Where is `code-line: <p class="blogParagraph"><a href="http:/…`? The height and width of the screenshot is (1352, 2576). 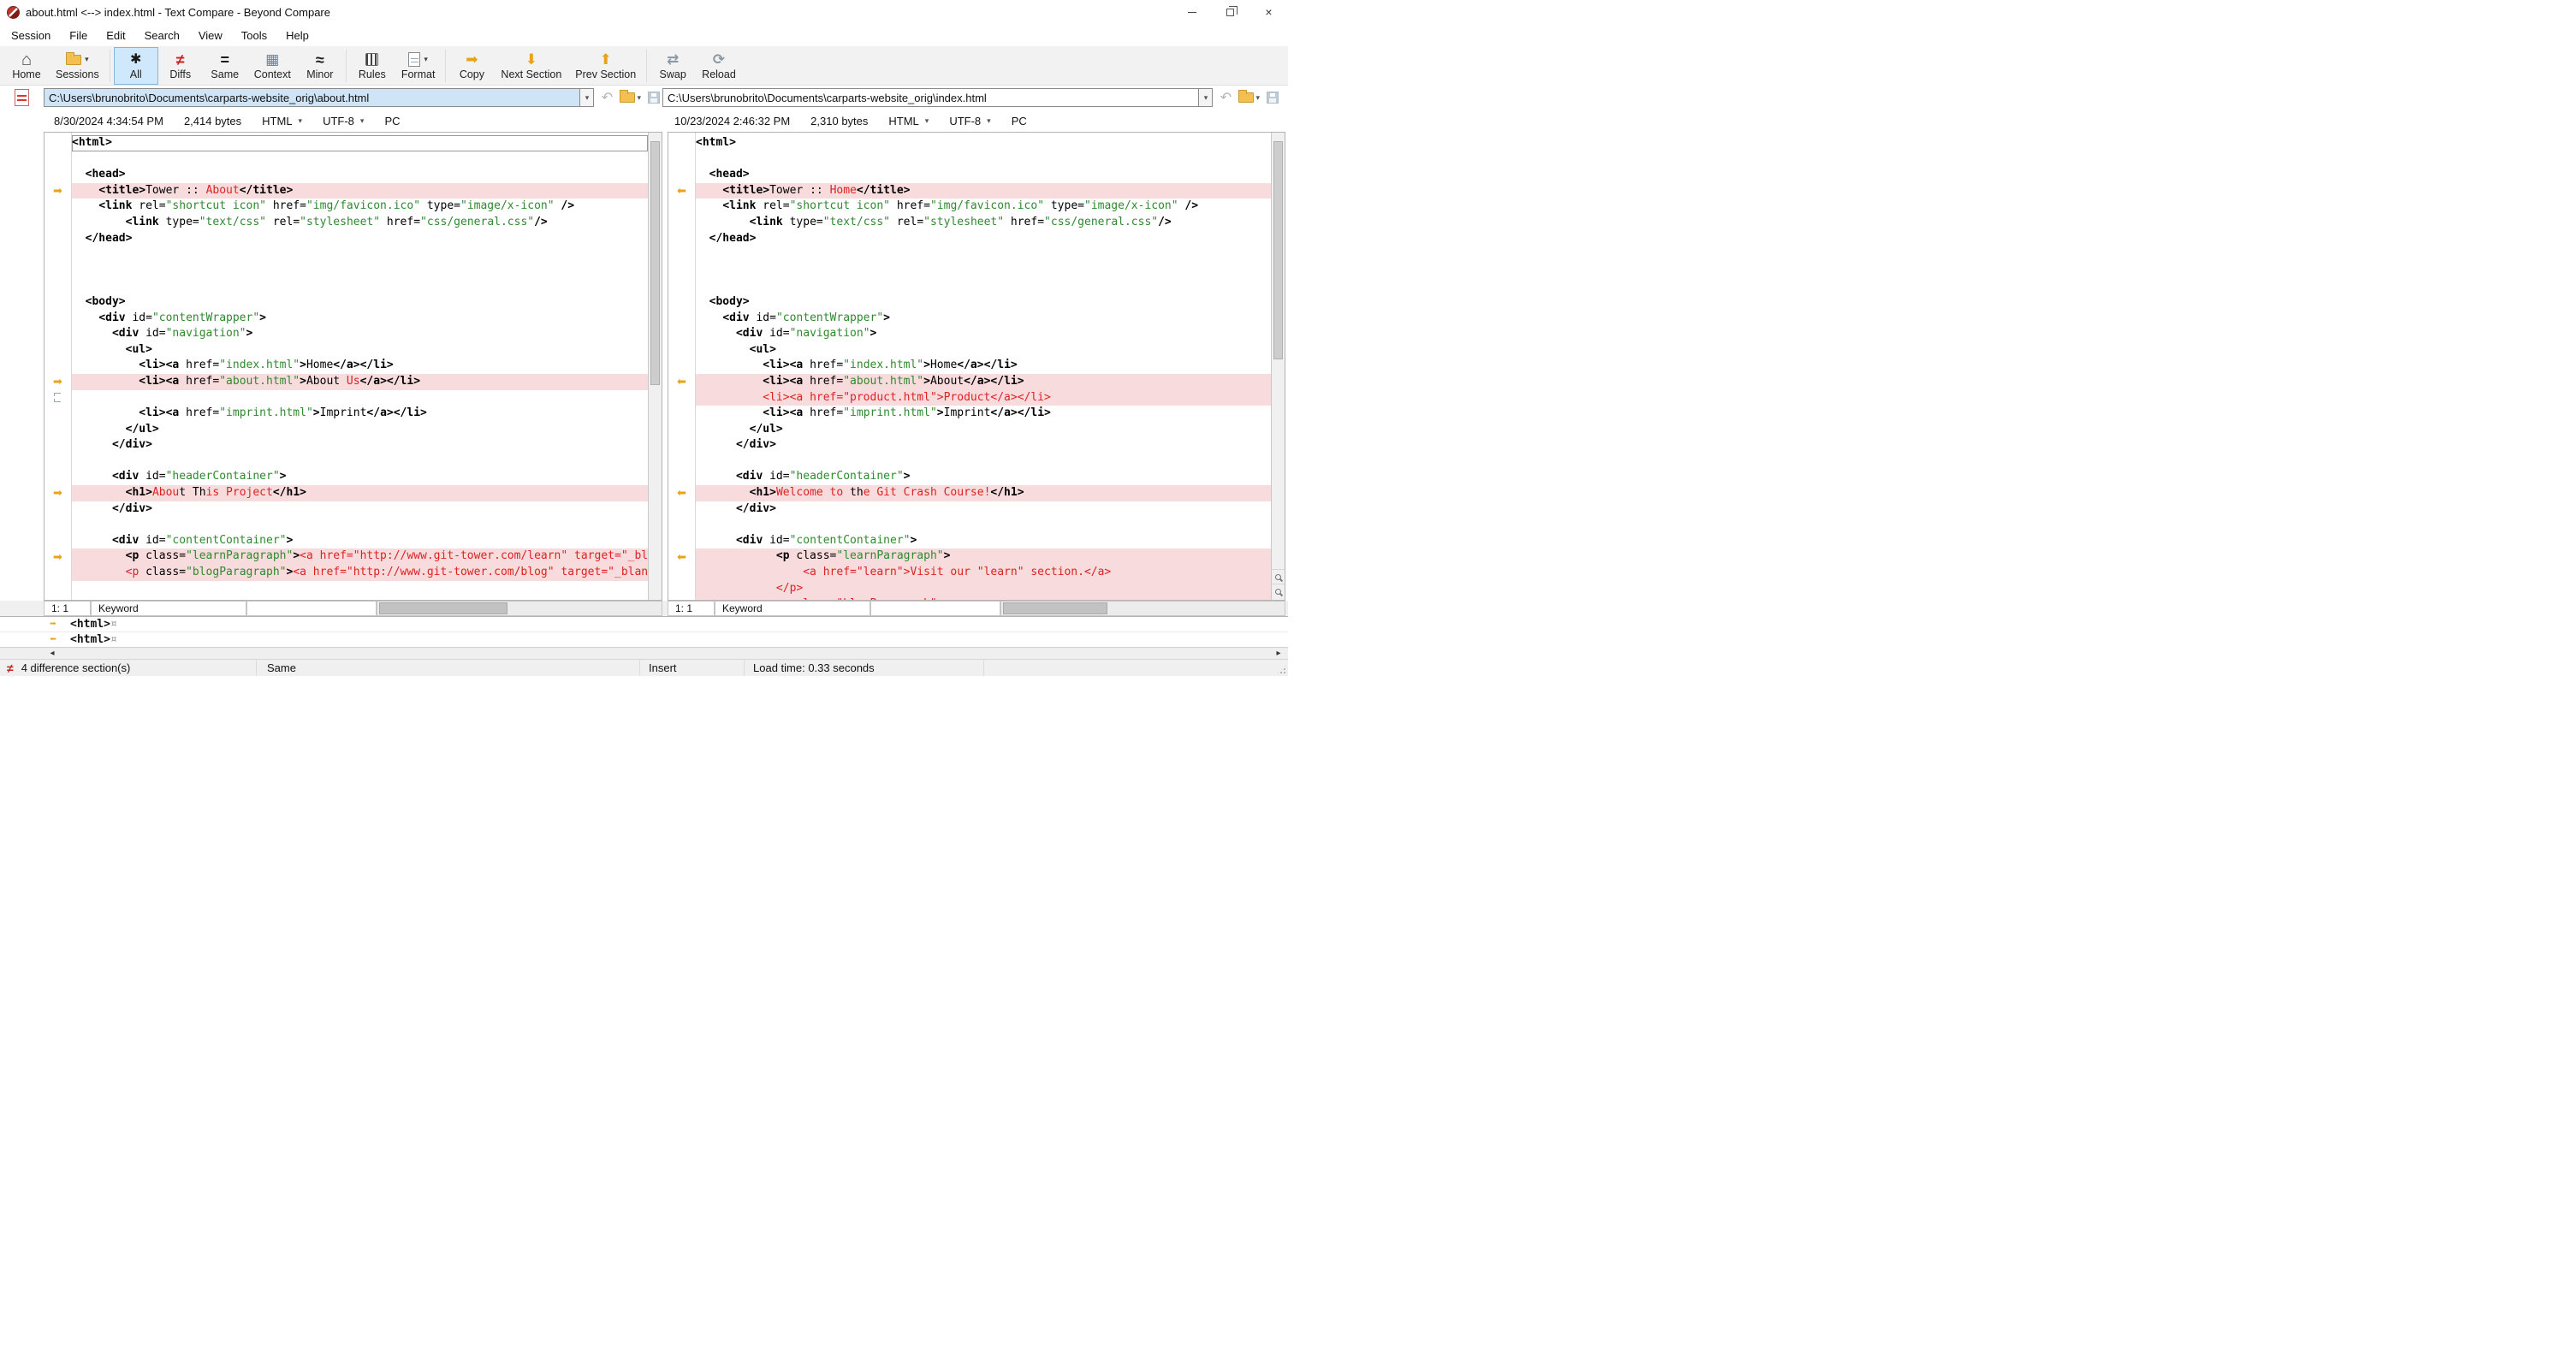 code-line: <p class="blogParagraph"><a href="http:/… is located at coordinates (360, 573).